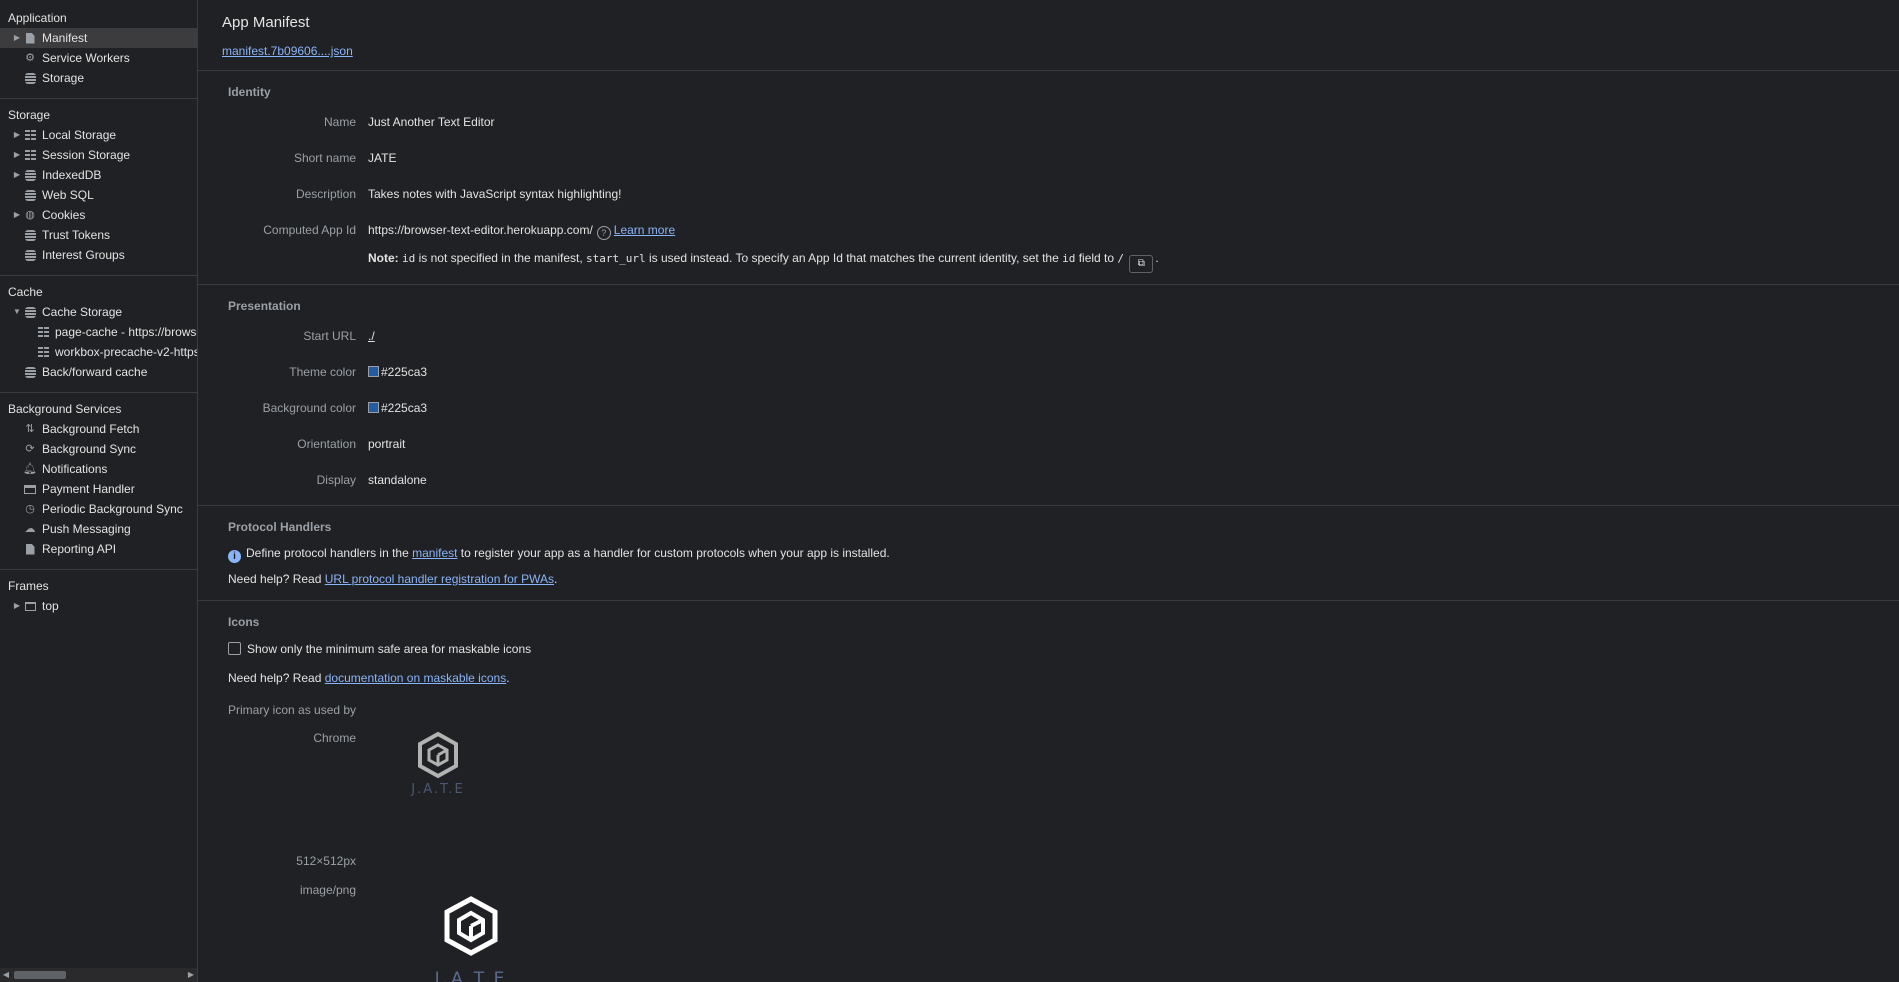  Describe the element at coordinates (409, 258) in the screenshot. I see `note-code-id: id` at that location.